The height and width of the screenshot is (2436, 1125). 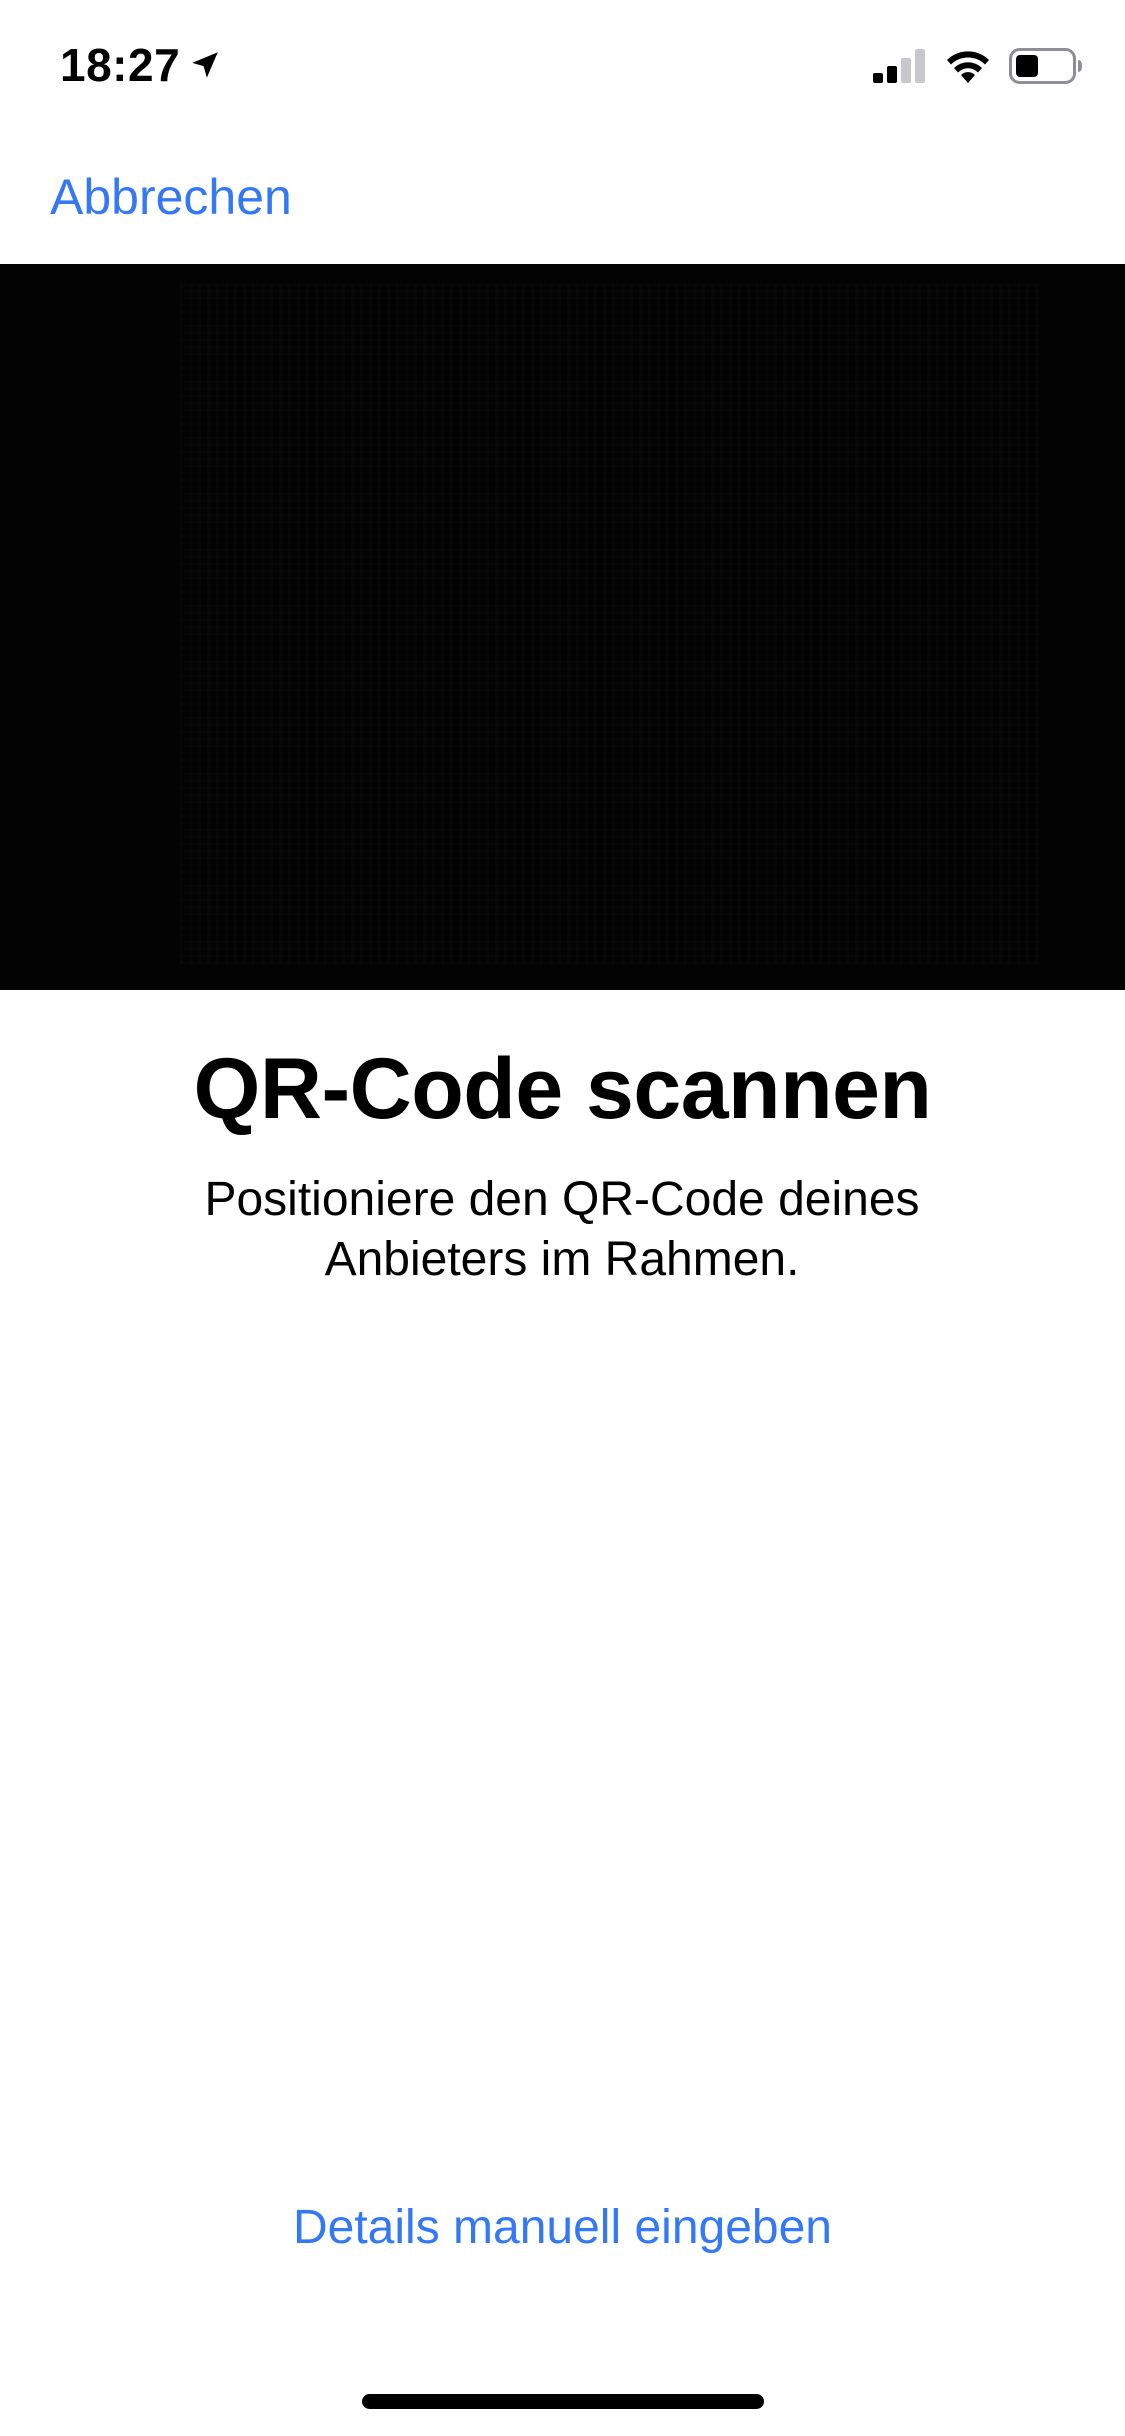 I want to click on home-indicator, so click(x=563, y=2401).